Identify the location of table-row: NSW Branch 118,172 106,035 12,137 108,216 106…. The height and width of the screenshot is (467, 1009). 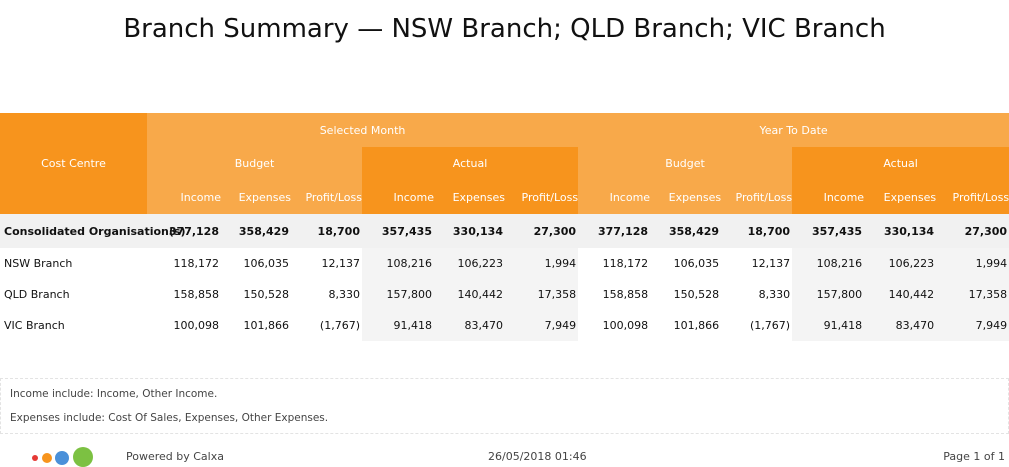
(504, 263).